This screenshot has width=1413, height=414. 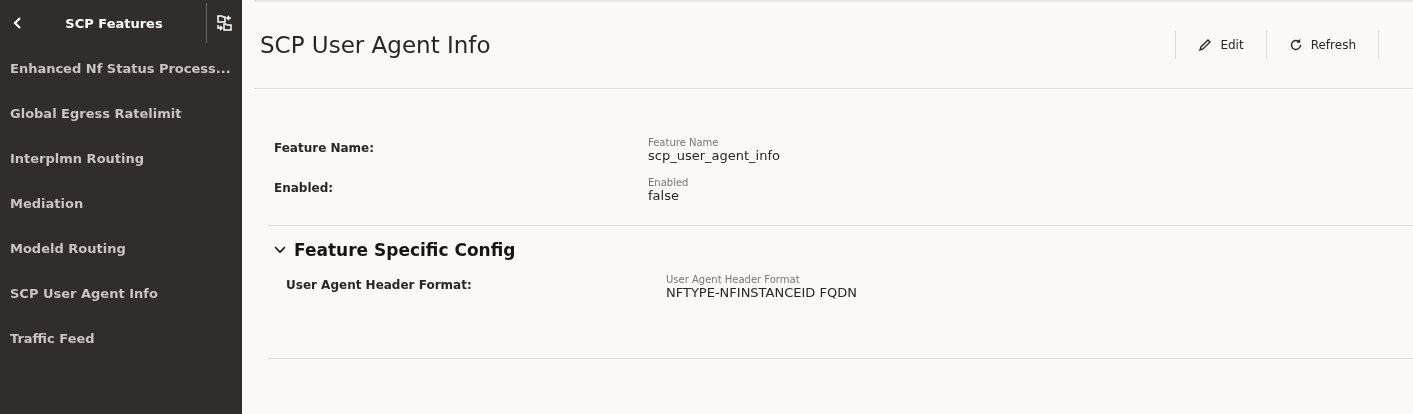 What do you see at coordinates (1295, 45) in the screenshot?
I see `refresh-icon` at bounding box center [1295, 45].